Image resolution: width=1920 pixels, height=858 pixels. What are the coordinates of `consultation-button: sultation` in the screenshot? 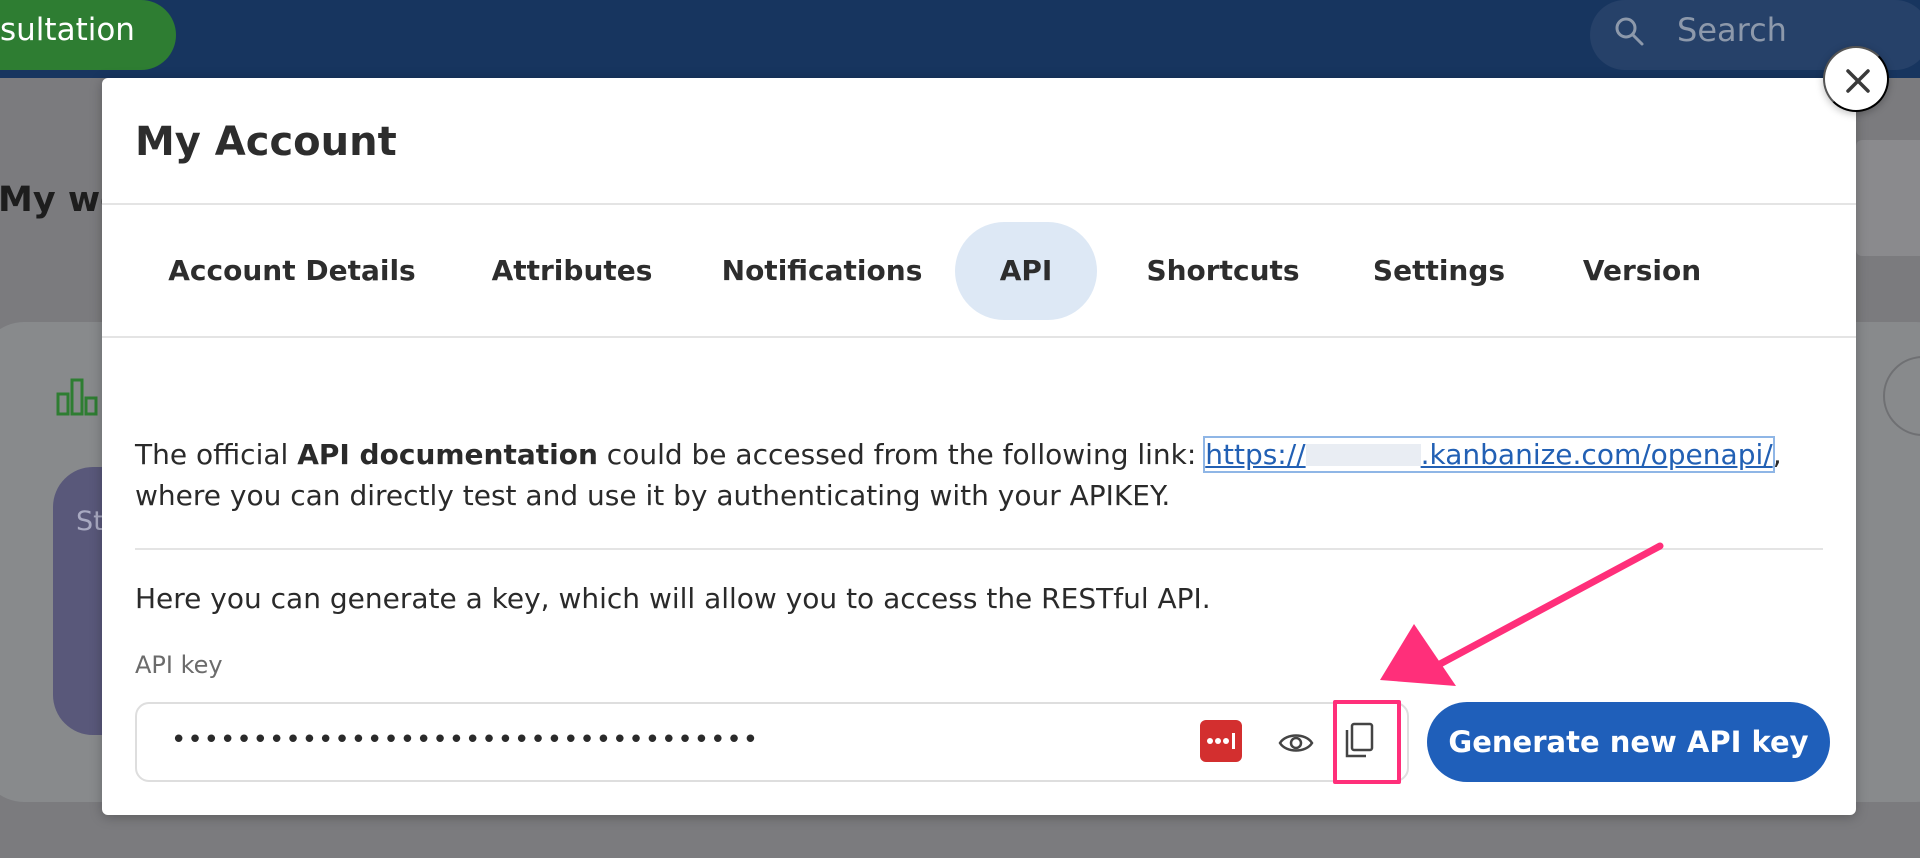 It's located at (88, 35).